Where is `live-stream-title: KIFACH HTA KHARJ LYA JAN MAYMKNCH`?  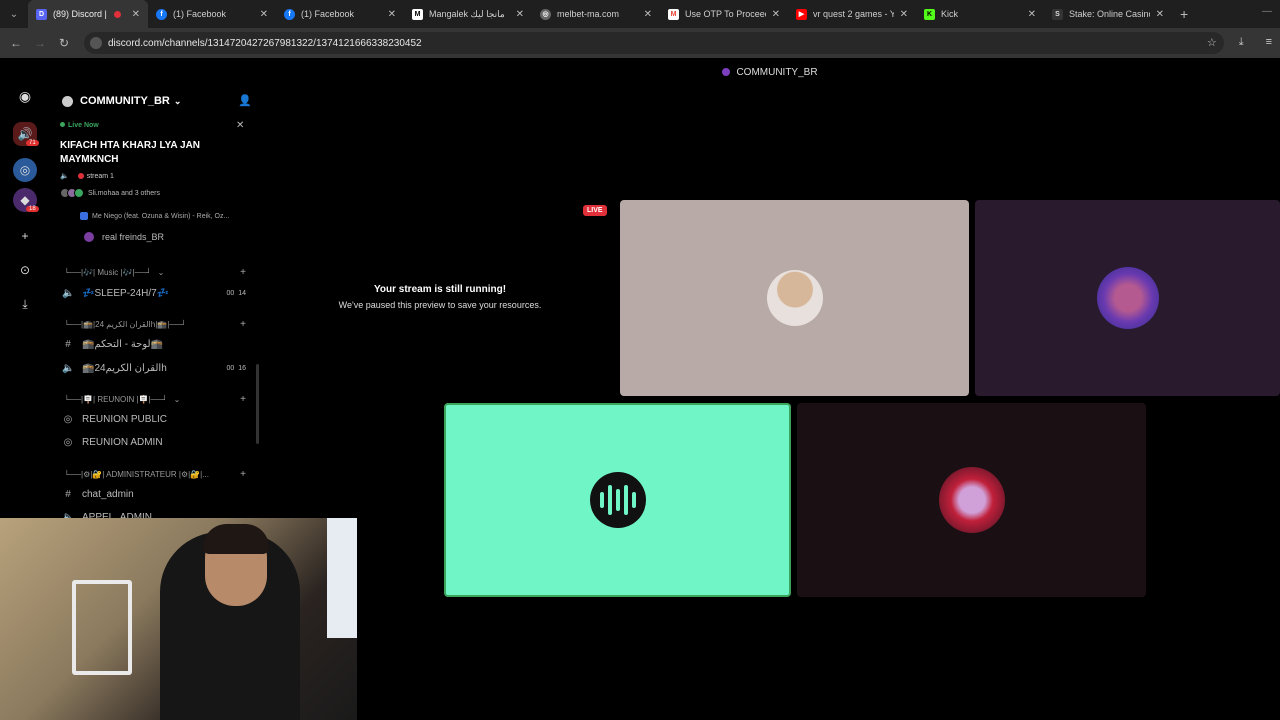
live-stream-title: KIFACH HTA KHARJ LYA JAN MAYMKNCH is located at coordinates (150, 153).